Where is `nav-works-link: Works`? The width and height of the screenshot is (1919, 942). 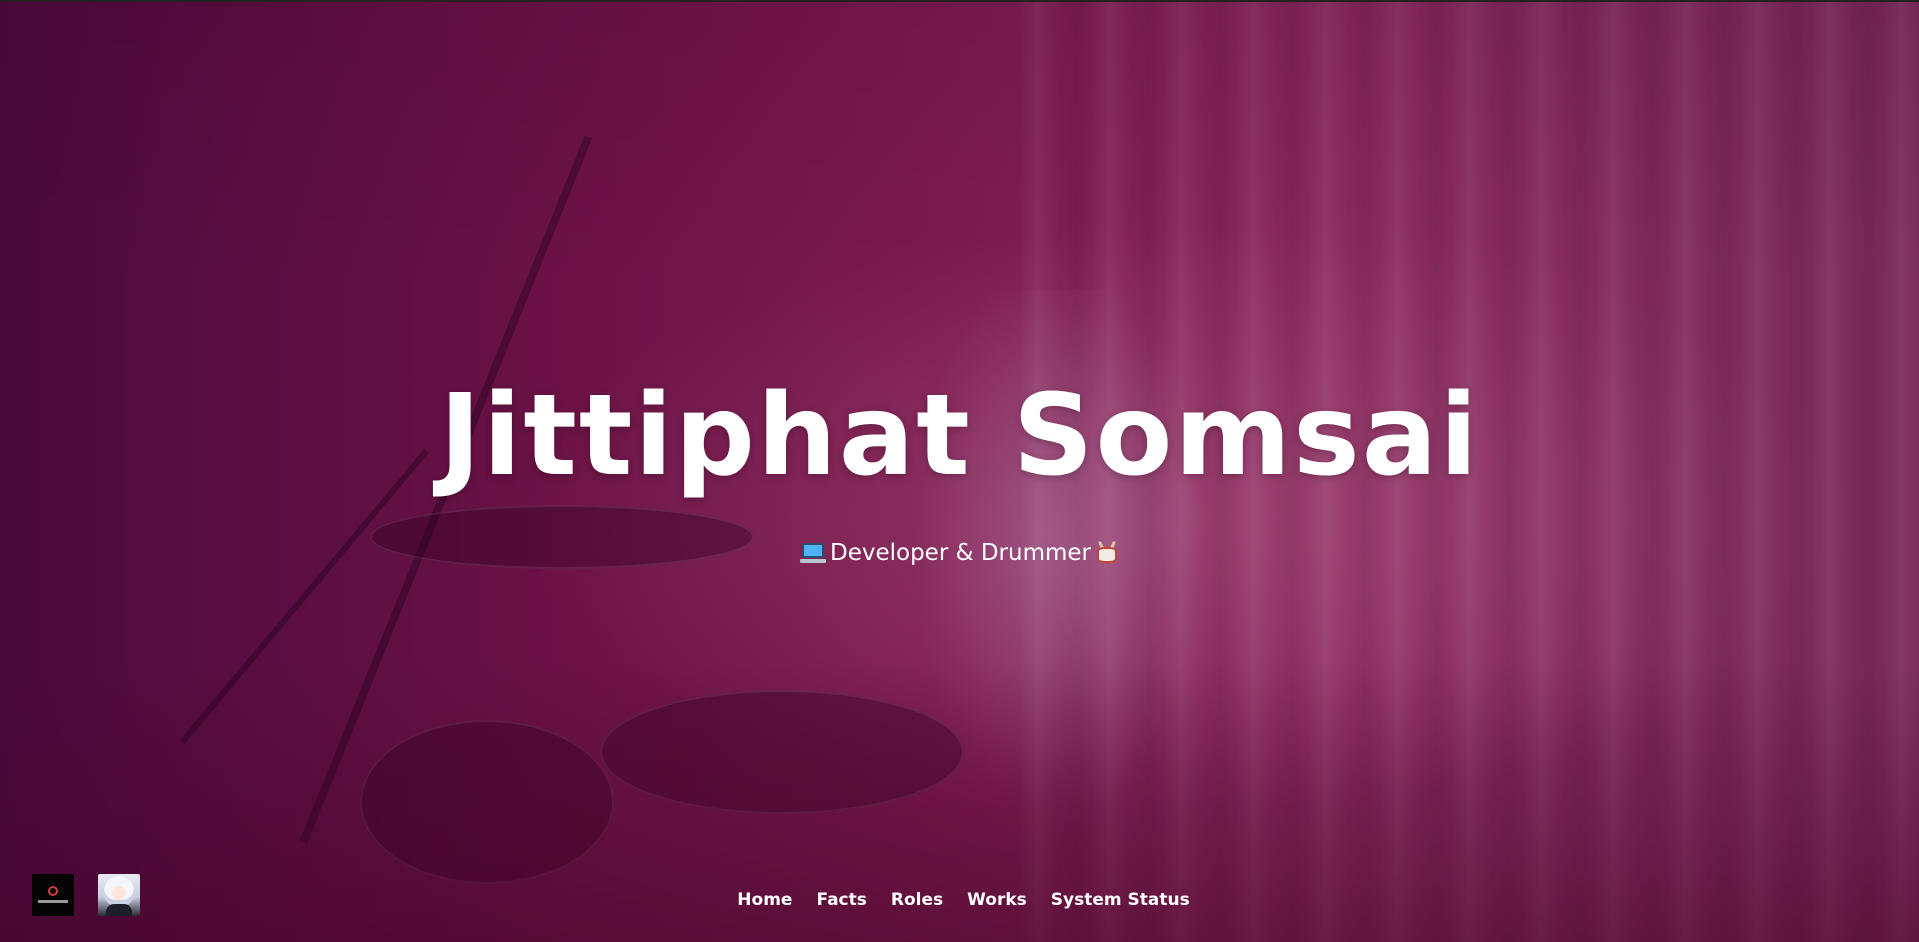
nav-works-link: Works is located at coordinates (997, 900).